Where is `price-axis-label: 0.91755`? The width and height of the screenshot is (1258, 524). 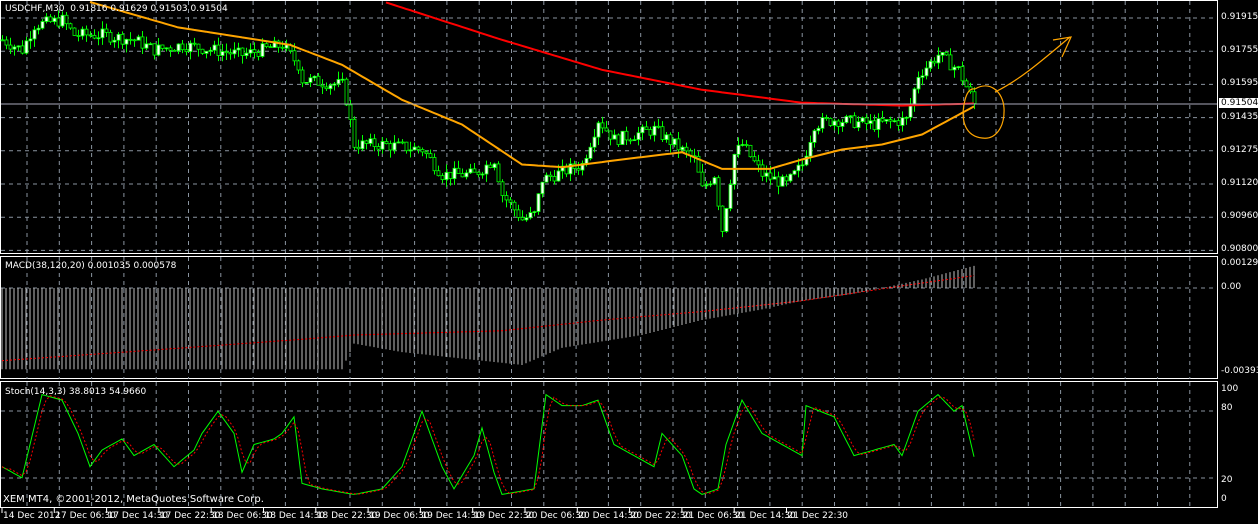 price-axis-label: 0.91755 is located at coordinates (1239, 50).